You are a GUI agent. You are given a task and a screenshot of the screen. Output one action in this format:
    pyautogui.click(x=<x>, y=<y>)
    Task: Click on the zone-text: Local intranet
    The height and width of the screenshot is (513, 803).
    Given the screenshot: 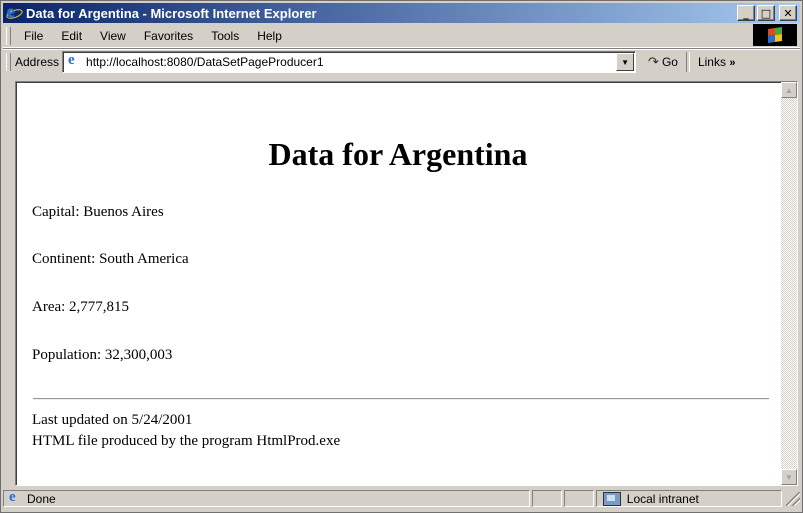 What is the action you would take?
    pyautogui.click(x=662, y=498)
    